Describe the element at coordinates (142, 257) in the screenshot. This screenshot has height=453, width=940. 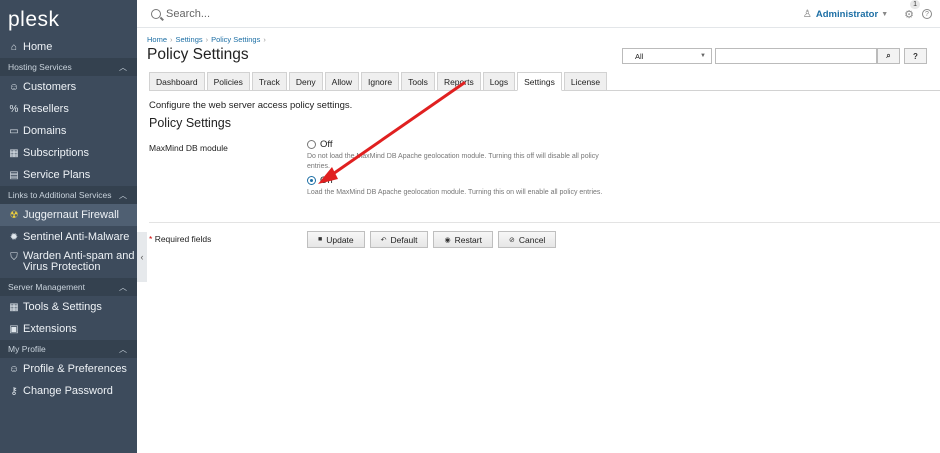
I see `sidebar-collapse-handle: ‹` at that location.